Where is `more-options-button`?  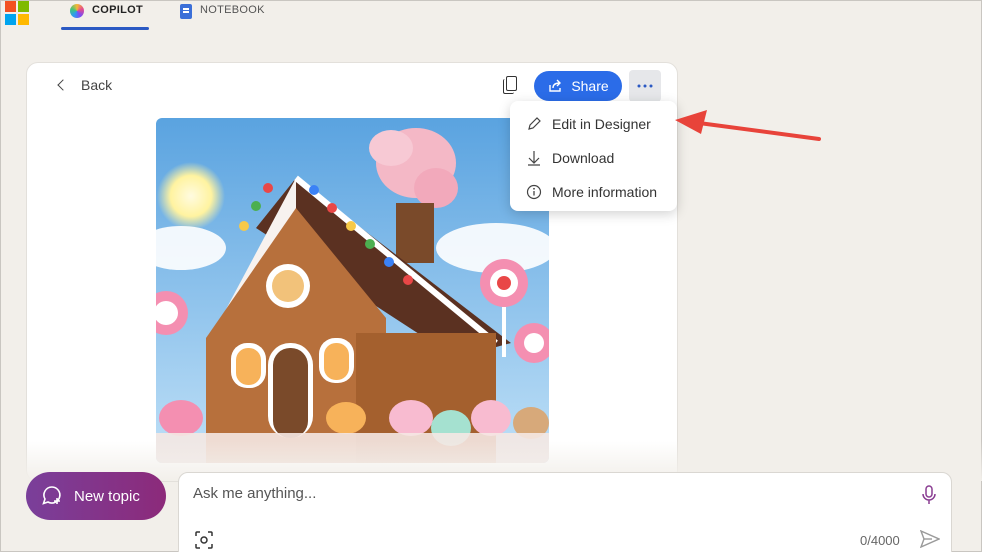 more-options-button is located at coordinates (645, 86).